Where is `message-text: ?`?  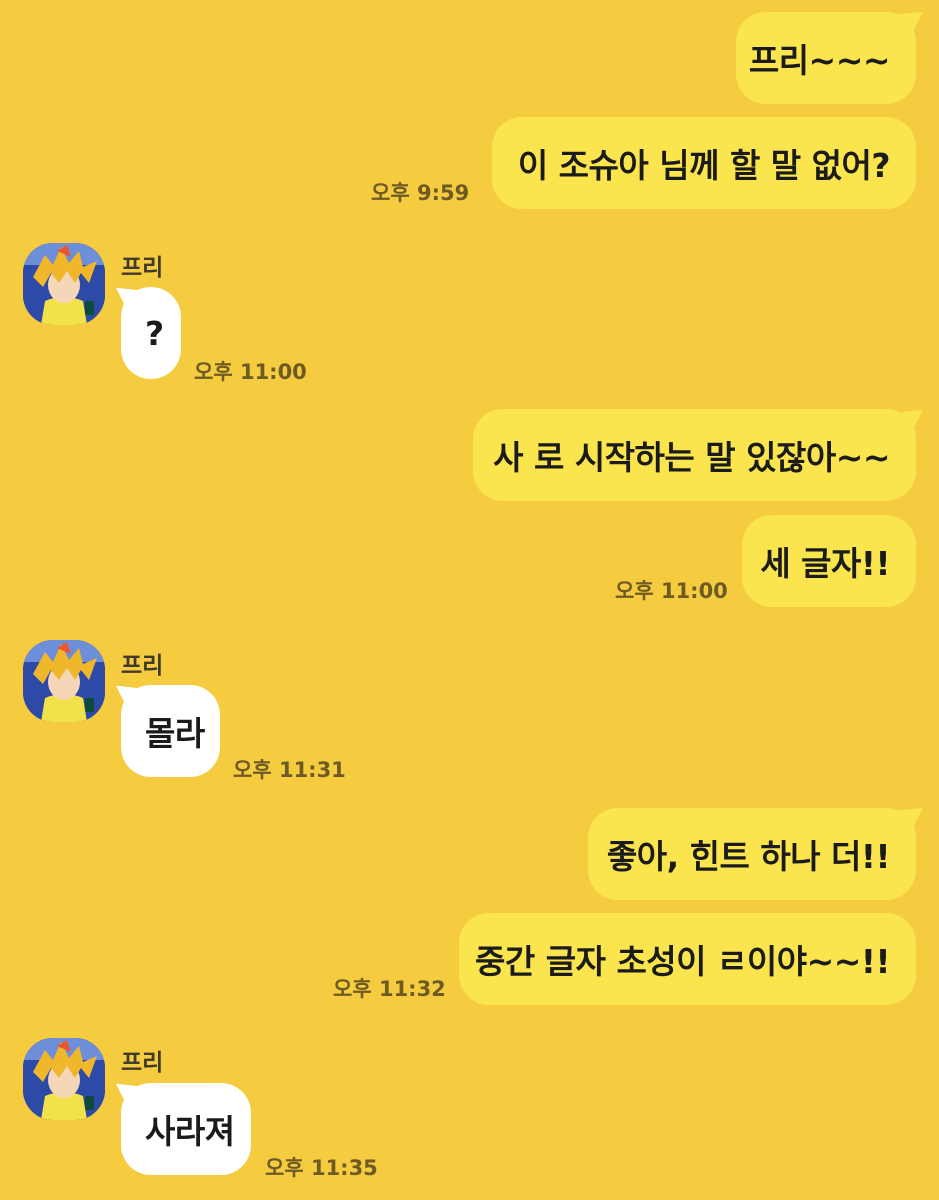 message-text: ? is located at coordinates (154, 333).